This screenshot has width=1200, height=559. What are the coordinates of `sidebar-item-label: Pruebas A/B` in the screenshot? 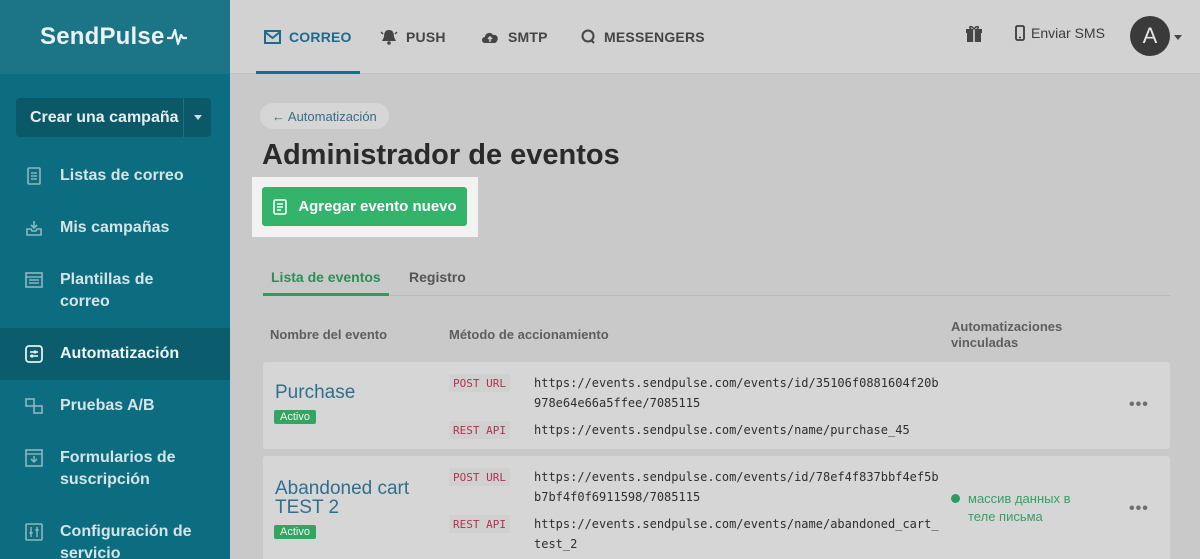 It's located at (107, 405).